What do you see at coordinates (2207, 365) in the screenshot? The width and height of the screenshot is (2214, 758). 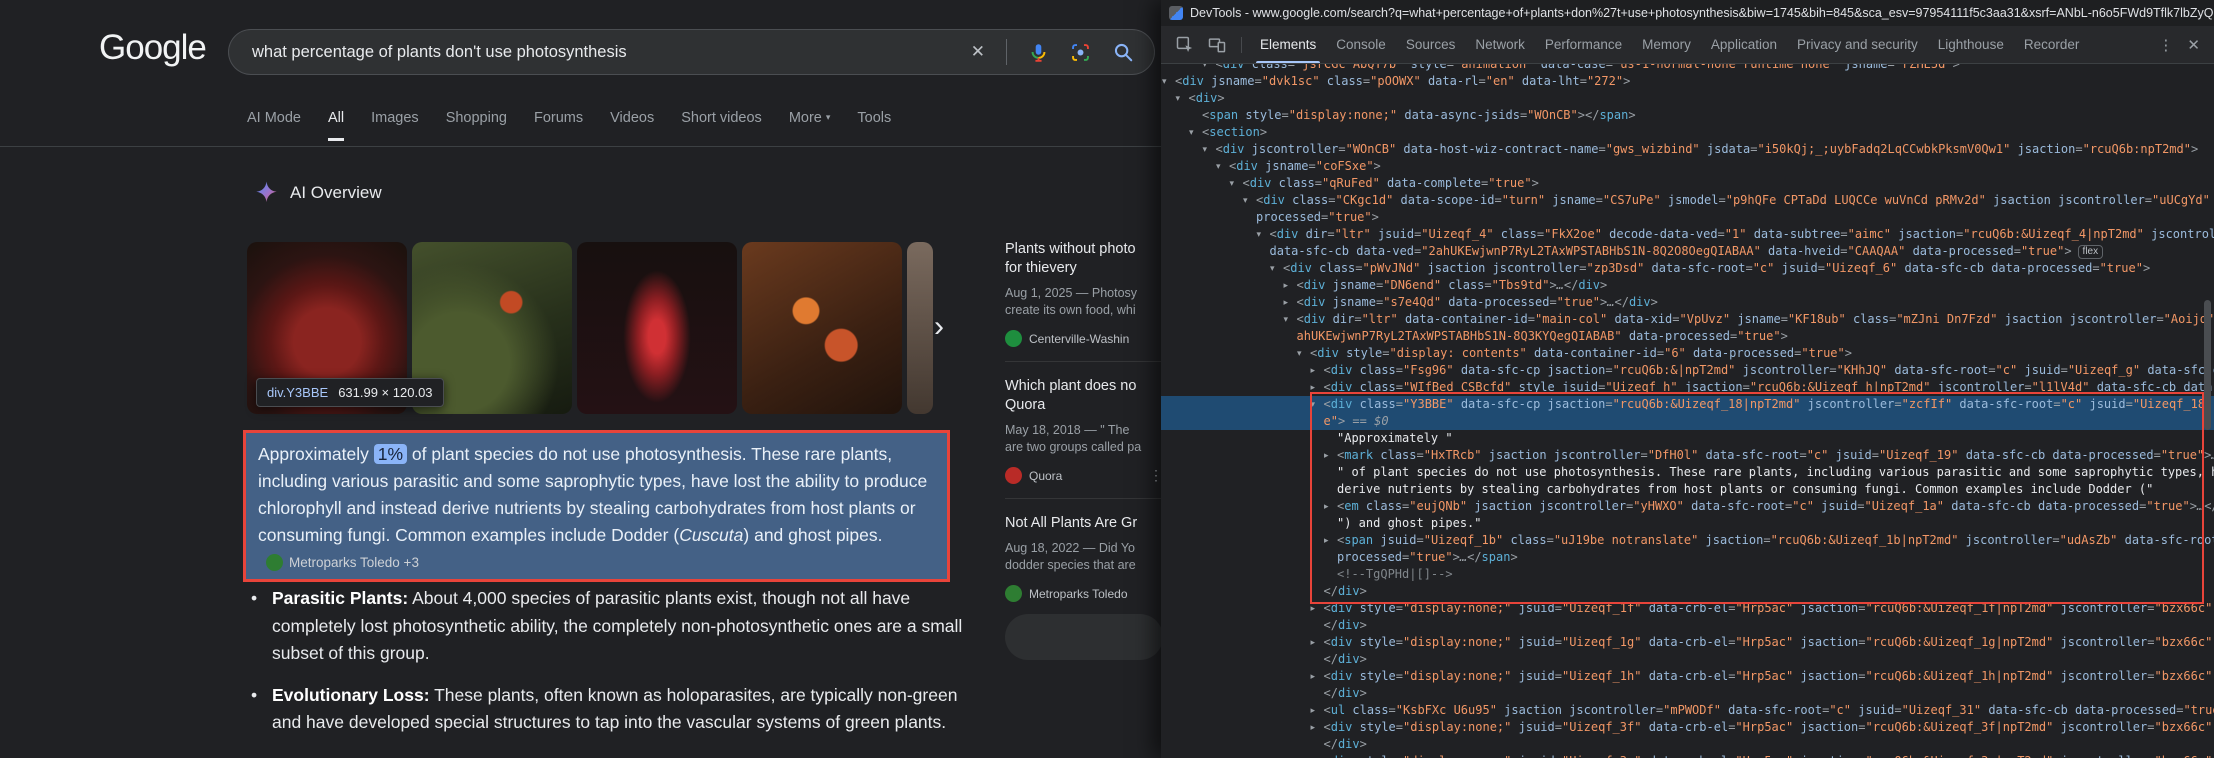 I see `scrollbar-thumb` at bounding box center [2207, 365].